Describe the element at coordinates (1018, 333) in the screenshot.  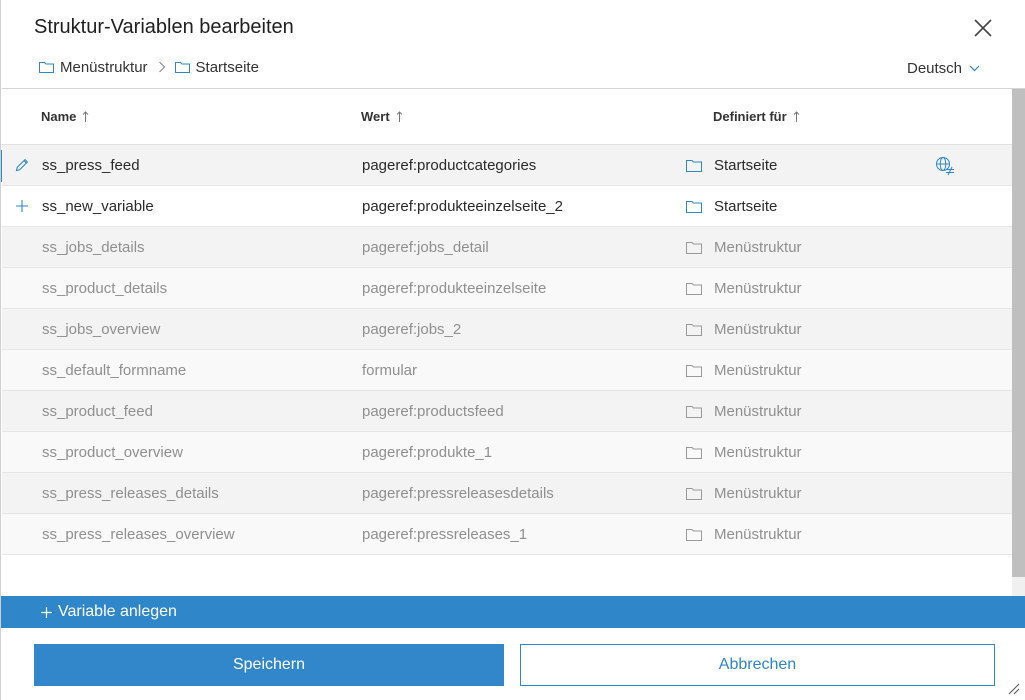
I see `scrollbar-thumb` at that location.